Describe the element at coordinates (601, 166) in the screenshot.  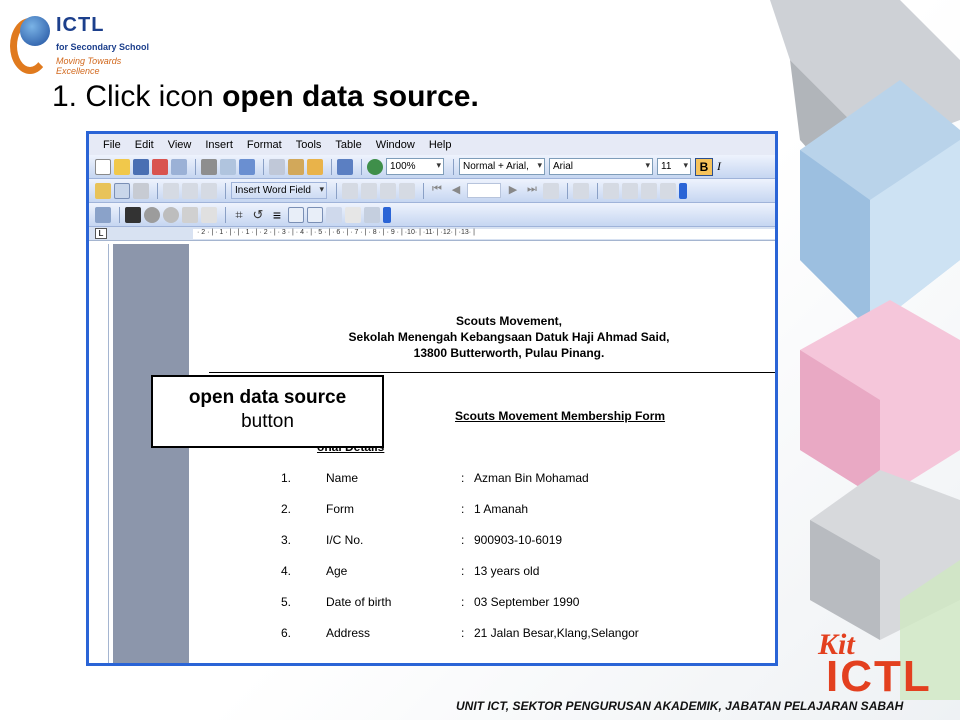
I see `font-select: Arial` at that location.